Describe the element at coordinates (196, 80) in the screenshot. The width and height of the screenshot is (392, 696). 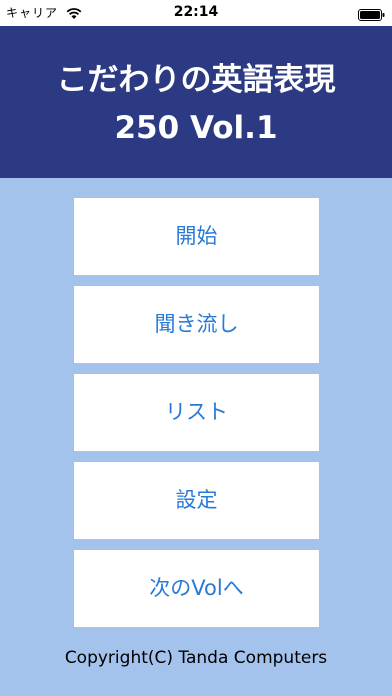
I see `app-title: こだわりの英語表現` at that location.